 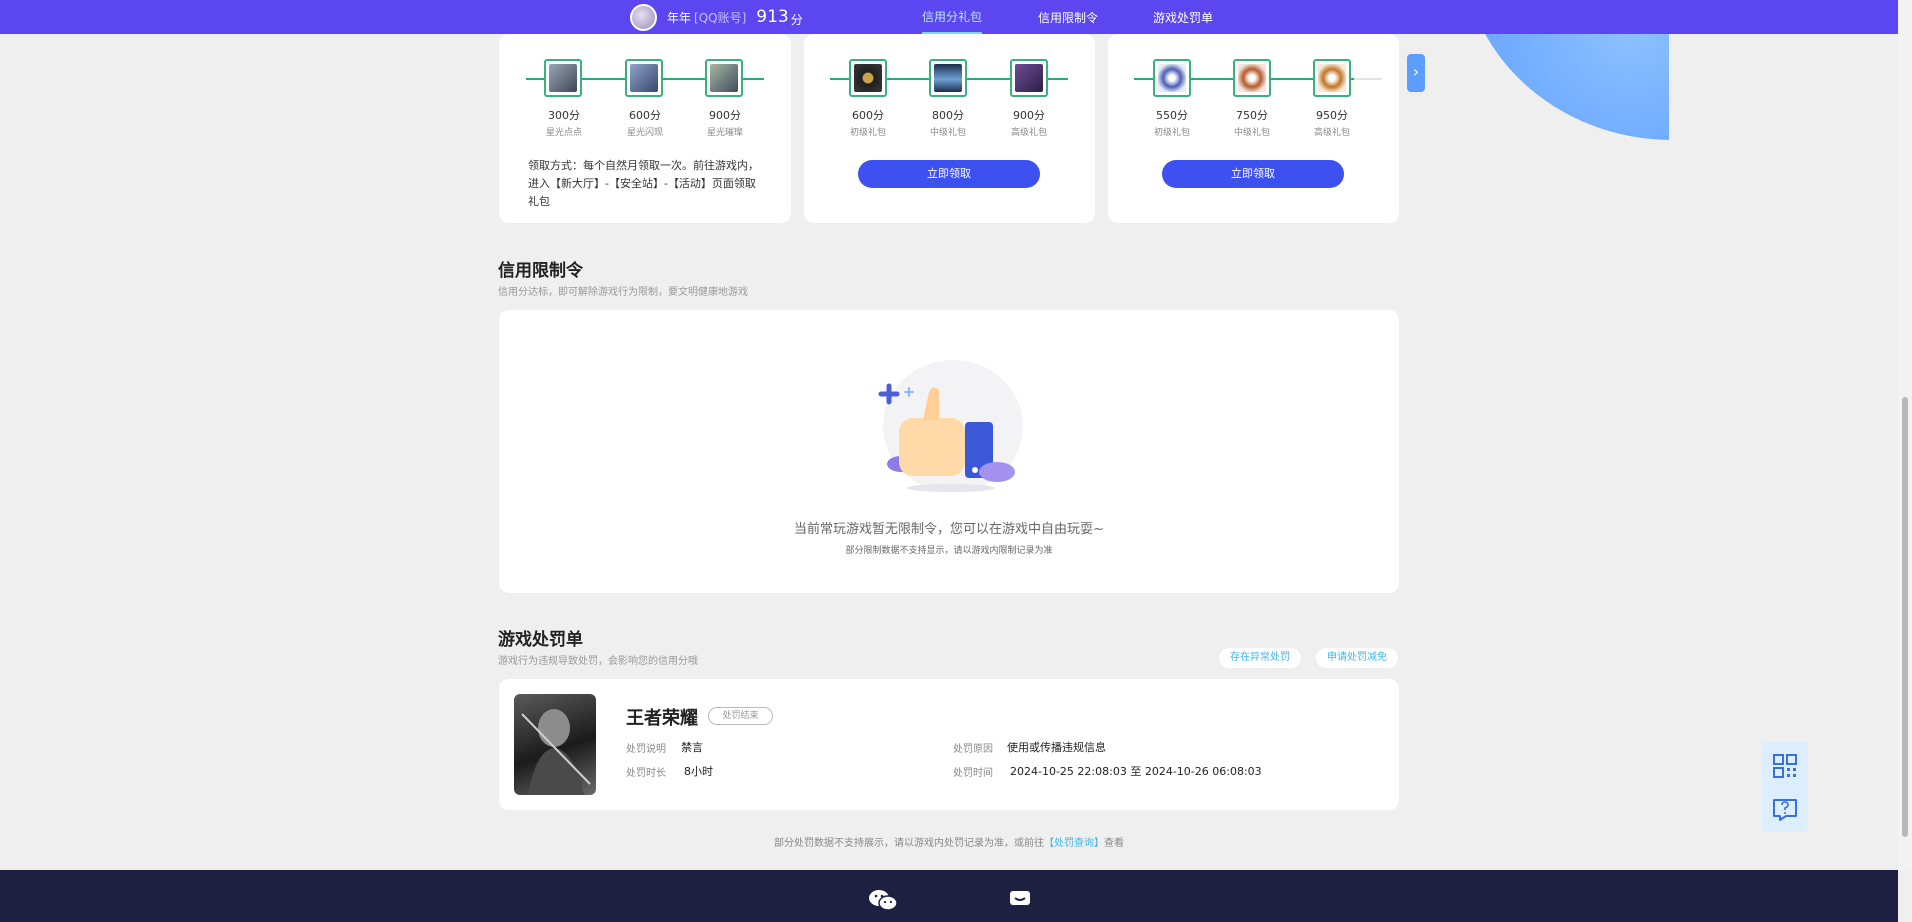 I want to click on qrcode-icon, so click(x=1785, y=766).